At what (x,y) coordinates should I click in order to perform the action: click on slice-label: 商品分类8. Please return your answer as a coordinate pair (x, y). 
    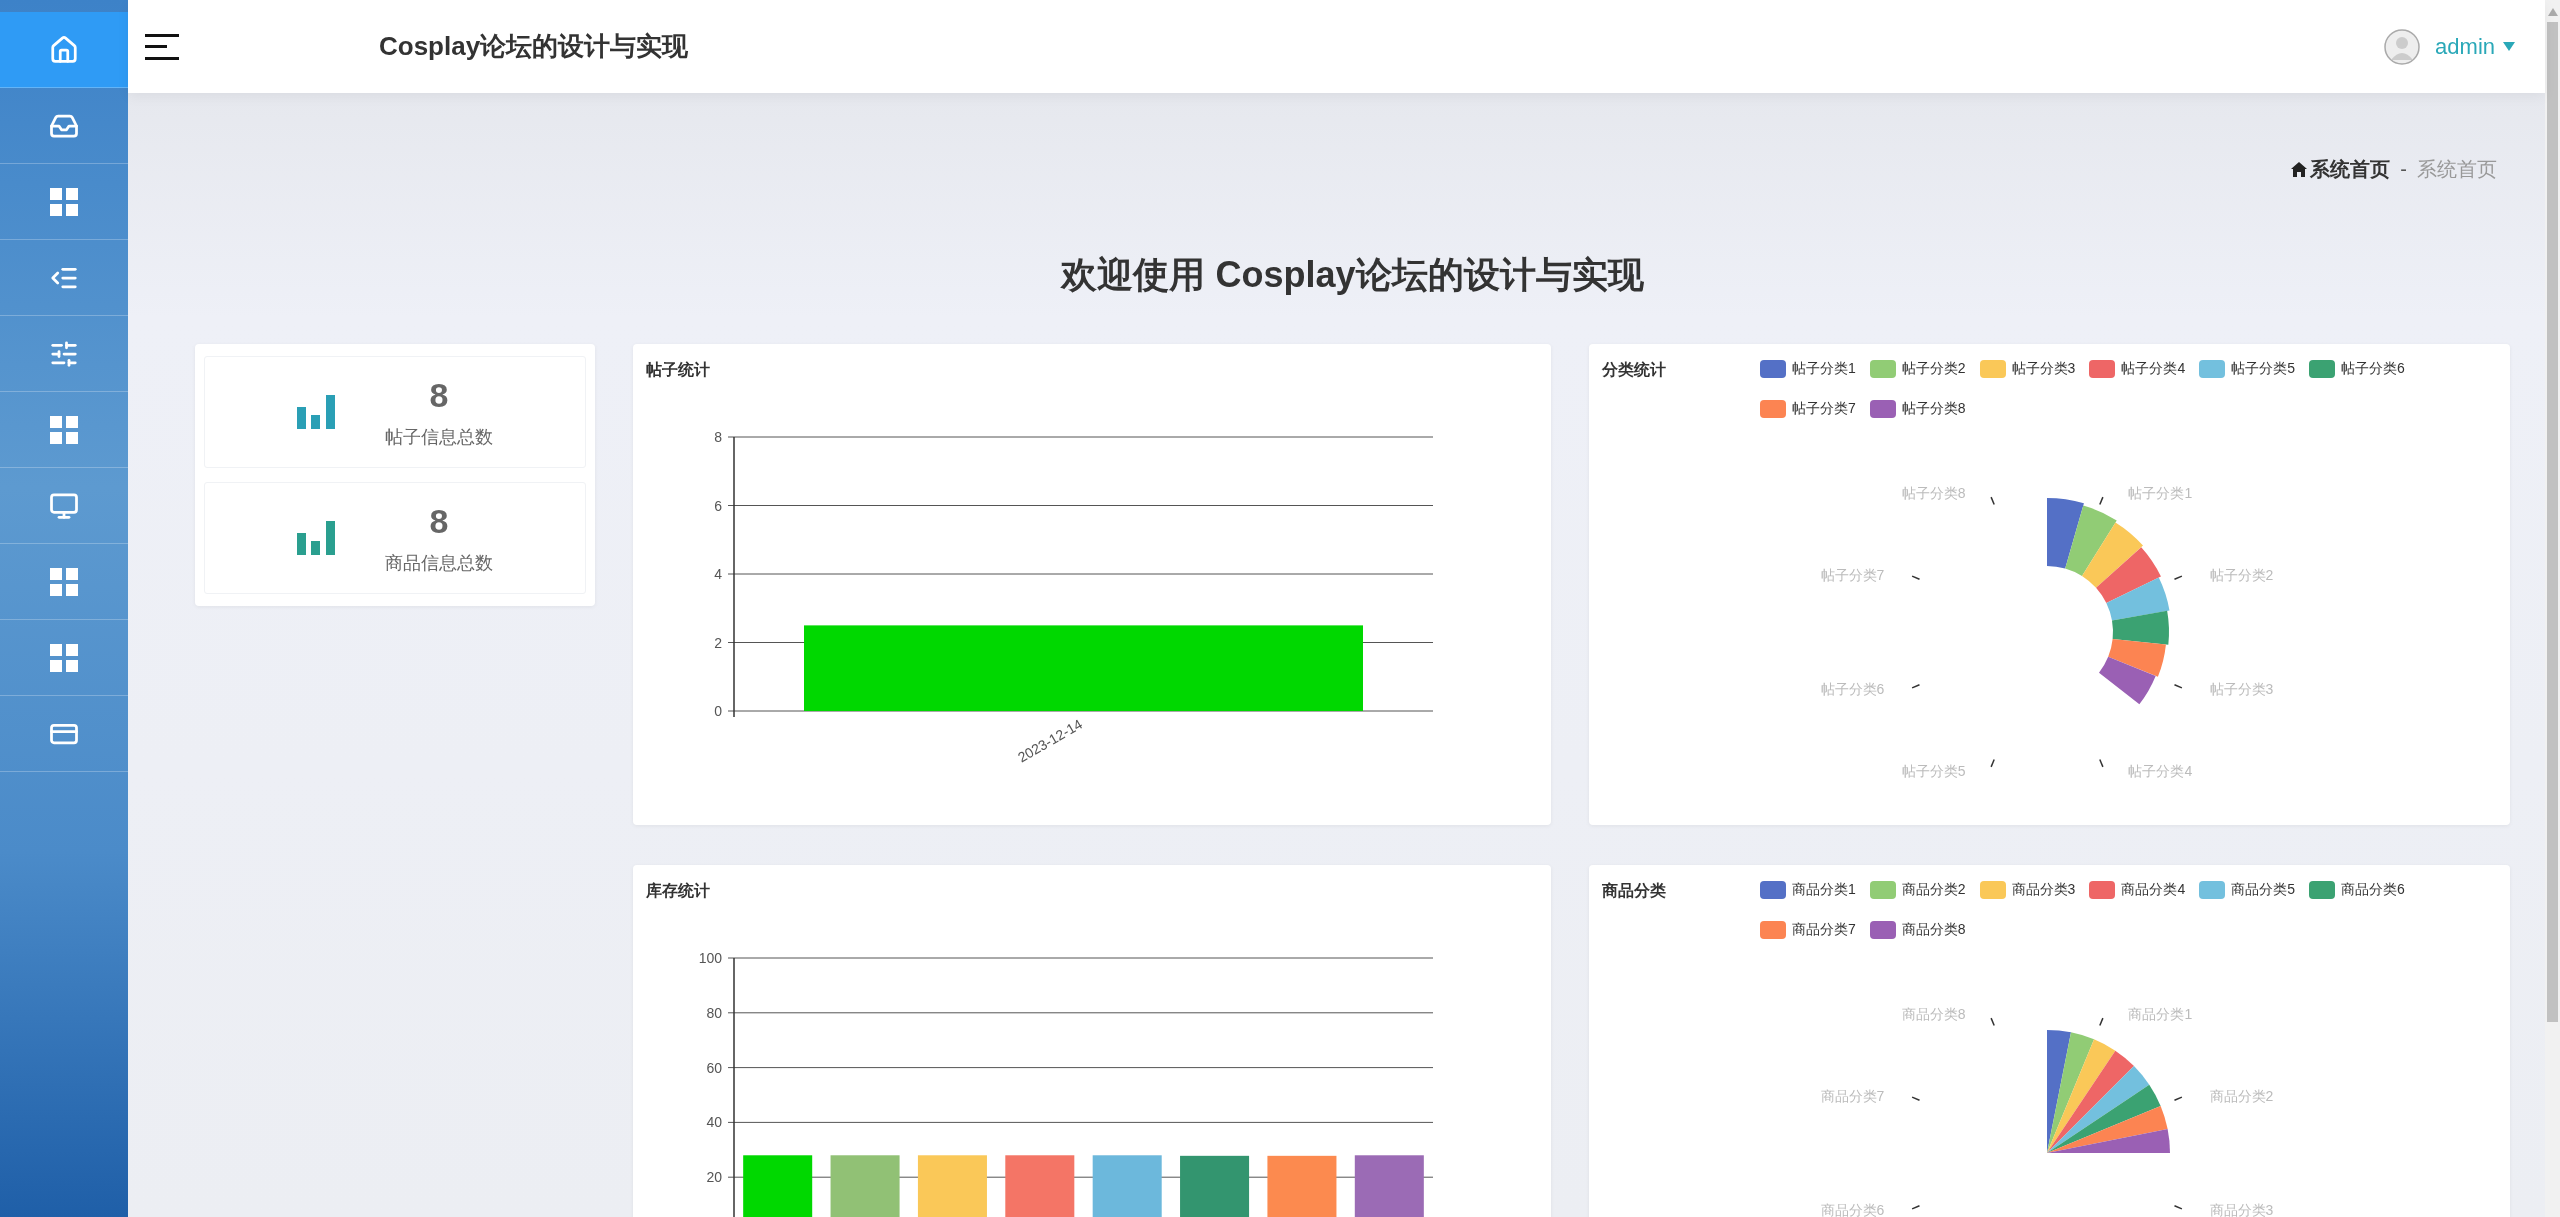
    Looking at the image, I should click on (1933, 1014).